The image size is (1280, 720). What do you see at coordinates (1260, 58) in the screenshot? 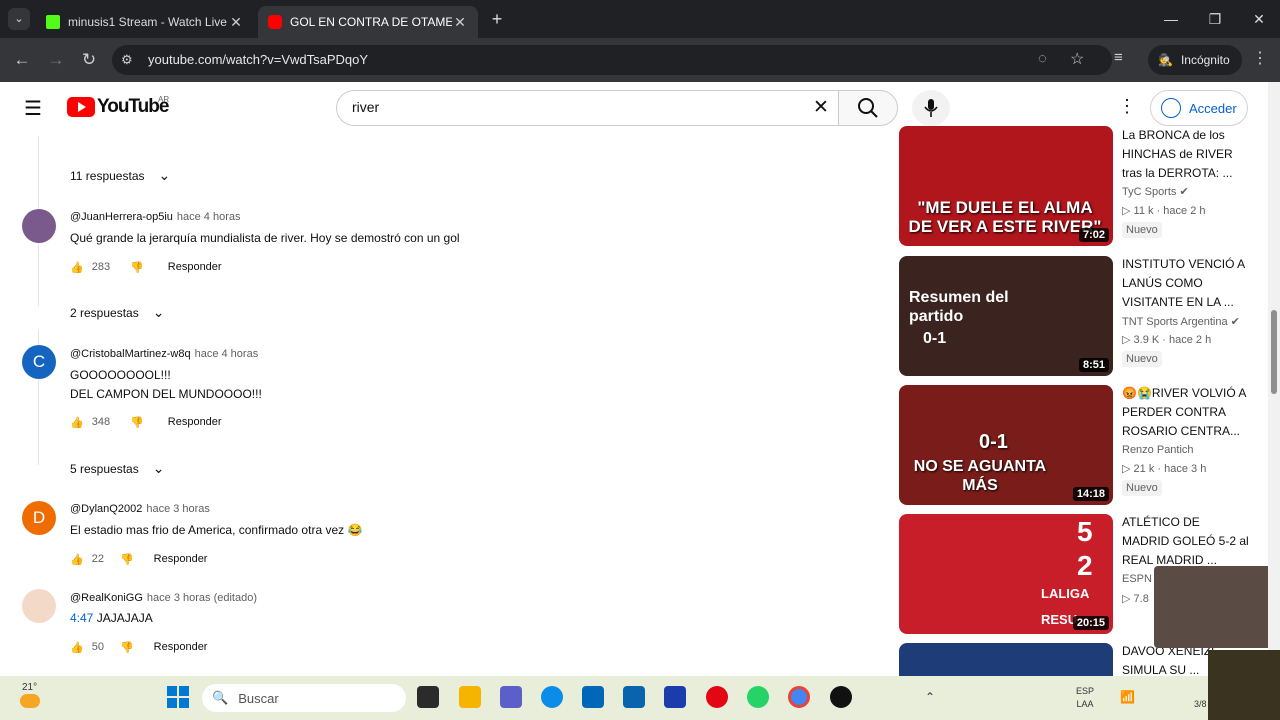
I see `chrome-menu-icon: ⋮` at bounding box center [1260, 58].